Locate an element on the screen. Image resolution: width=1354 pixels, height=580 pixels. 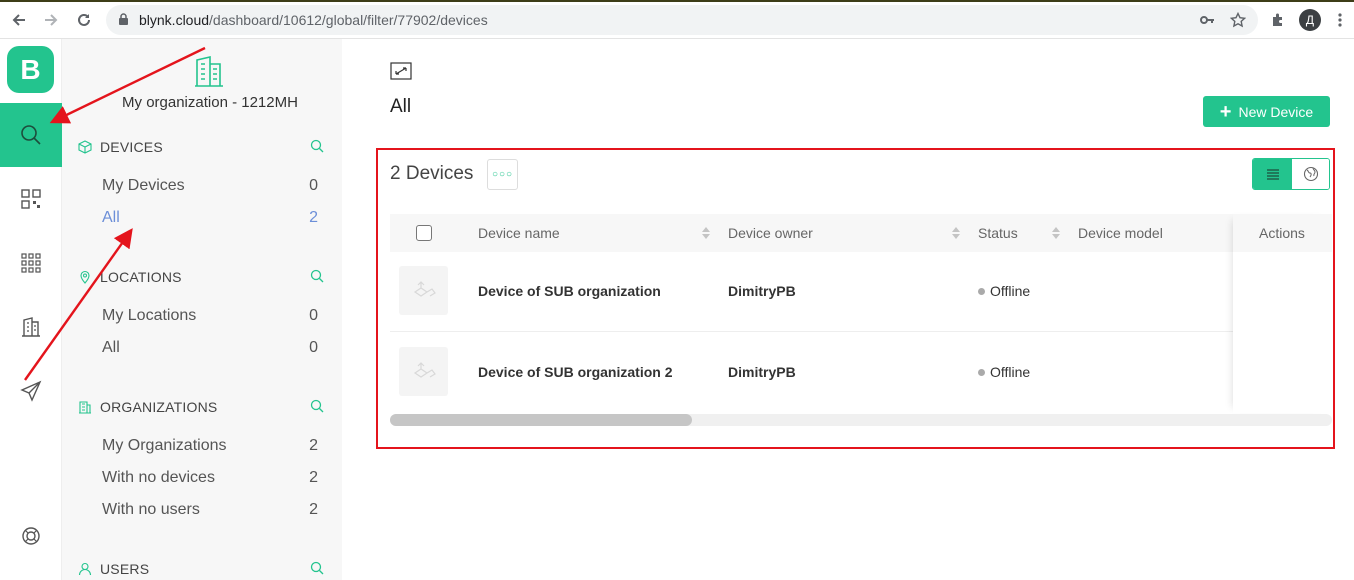
extensions-icon is located at coordinates (1278, 20).